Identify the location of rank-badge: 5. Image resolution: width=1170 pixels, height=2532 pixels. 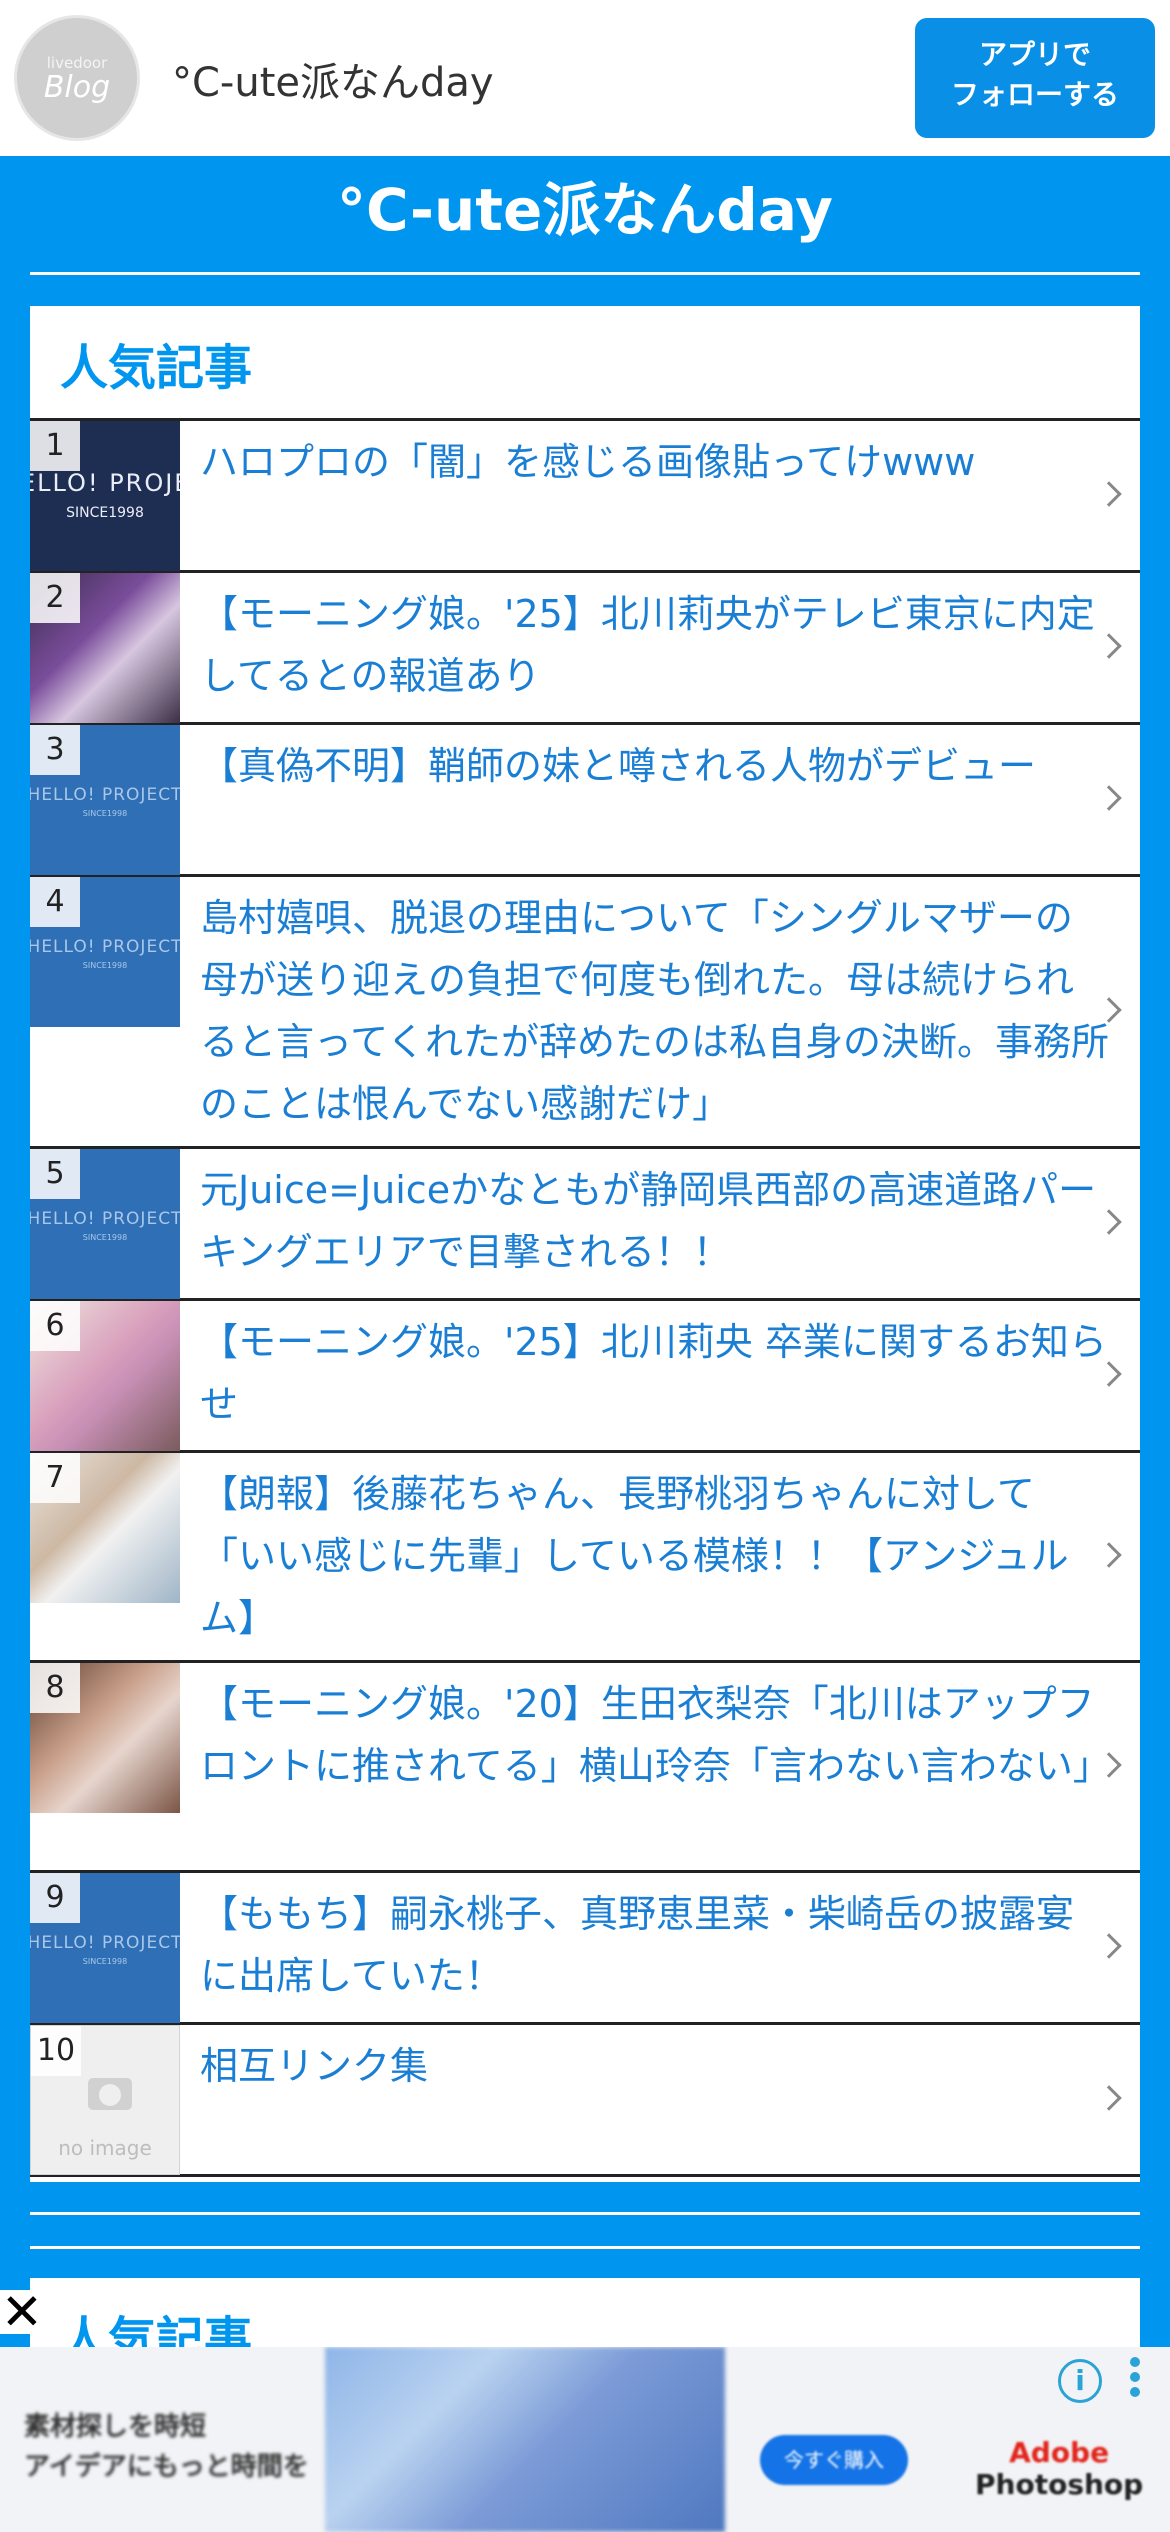
(55, 1174).